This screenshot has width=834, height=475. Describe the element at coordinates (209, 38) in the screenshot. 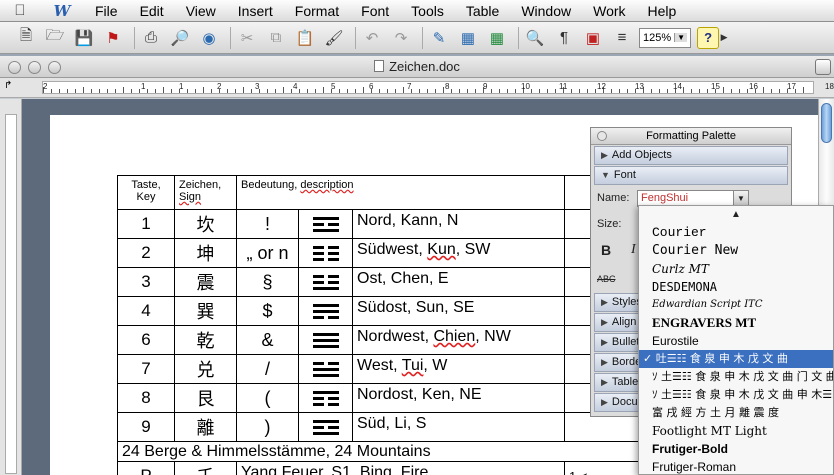

I see `web-preview-icon: ◉` at that location.